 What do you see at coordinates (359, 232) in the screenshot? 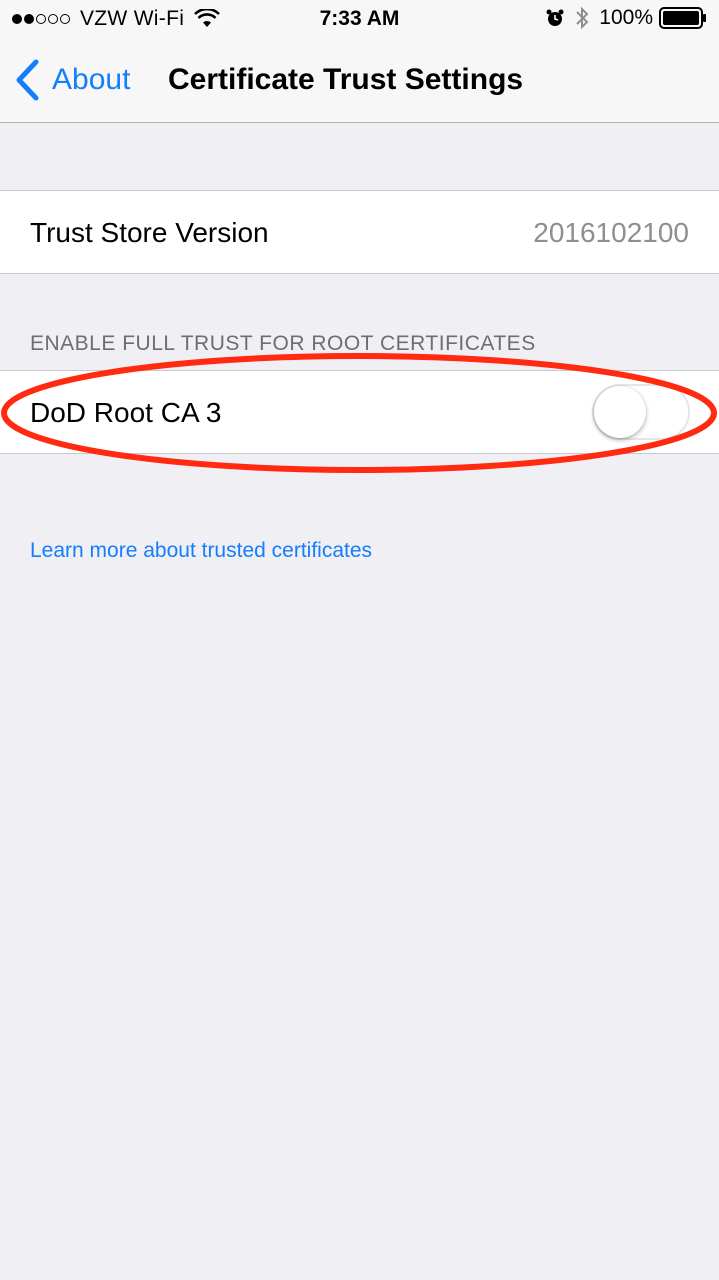
I see `trust-store-version-row: Trust Store Version 2016102100` at bounding box center [359, 232].